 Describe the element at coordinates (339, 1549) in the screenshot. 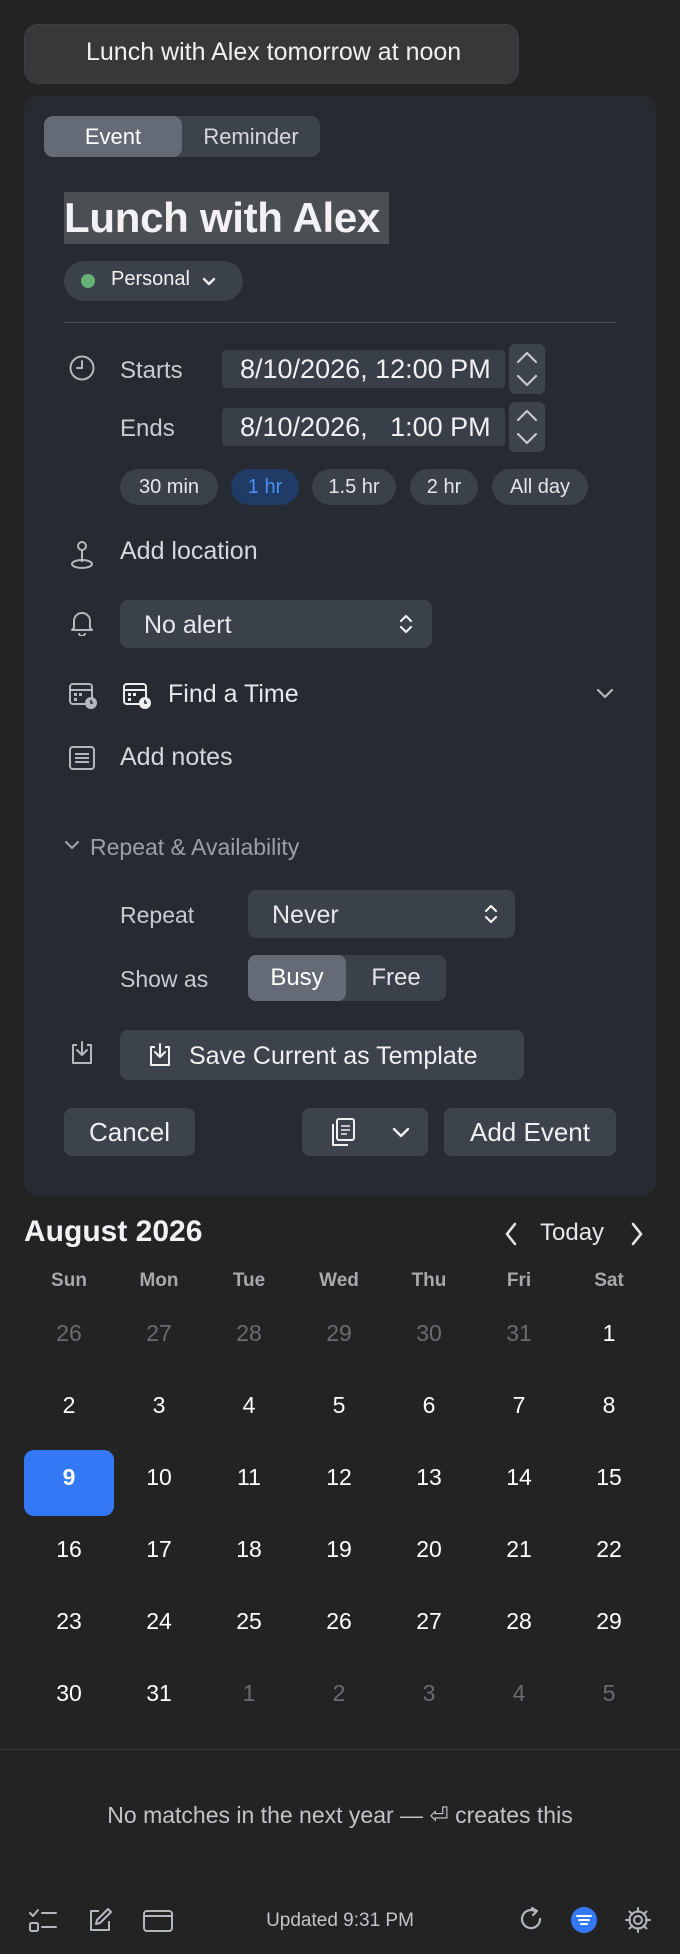

I see `calendar-day: 19` at that location.